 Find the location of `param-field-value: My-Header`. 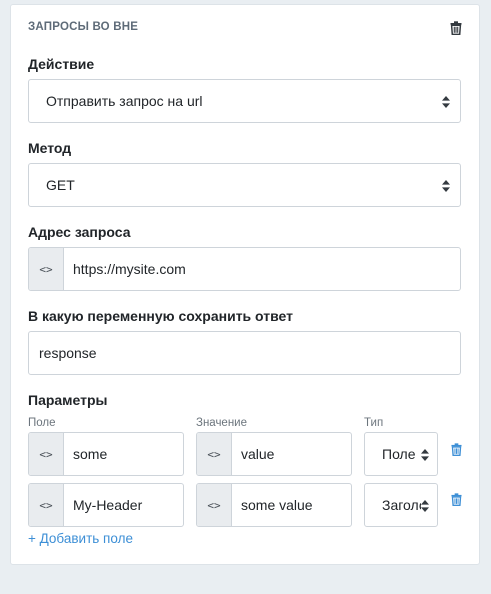

param-field-value: My-Header is located at coordinates (108, 505).